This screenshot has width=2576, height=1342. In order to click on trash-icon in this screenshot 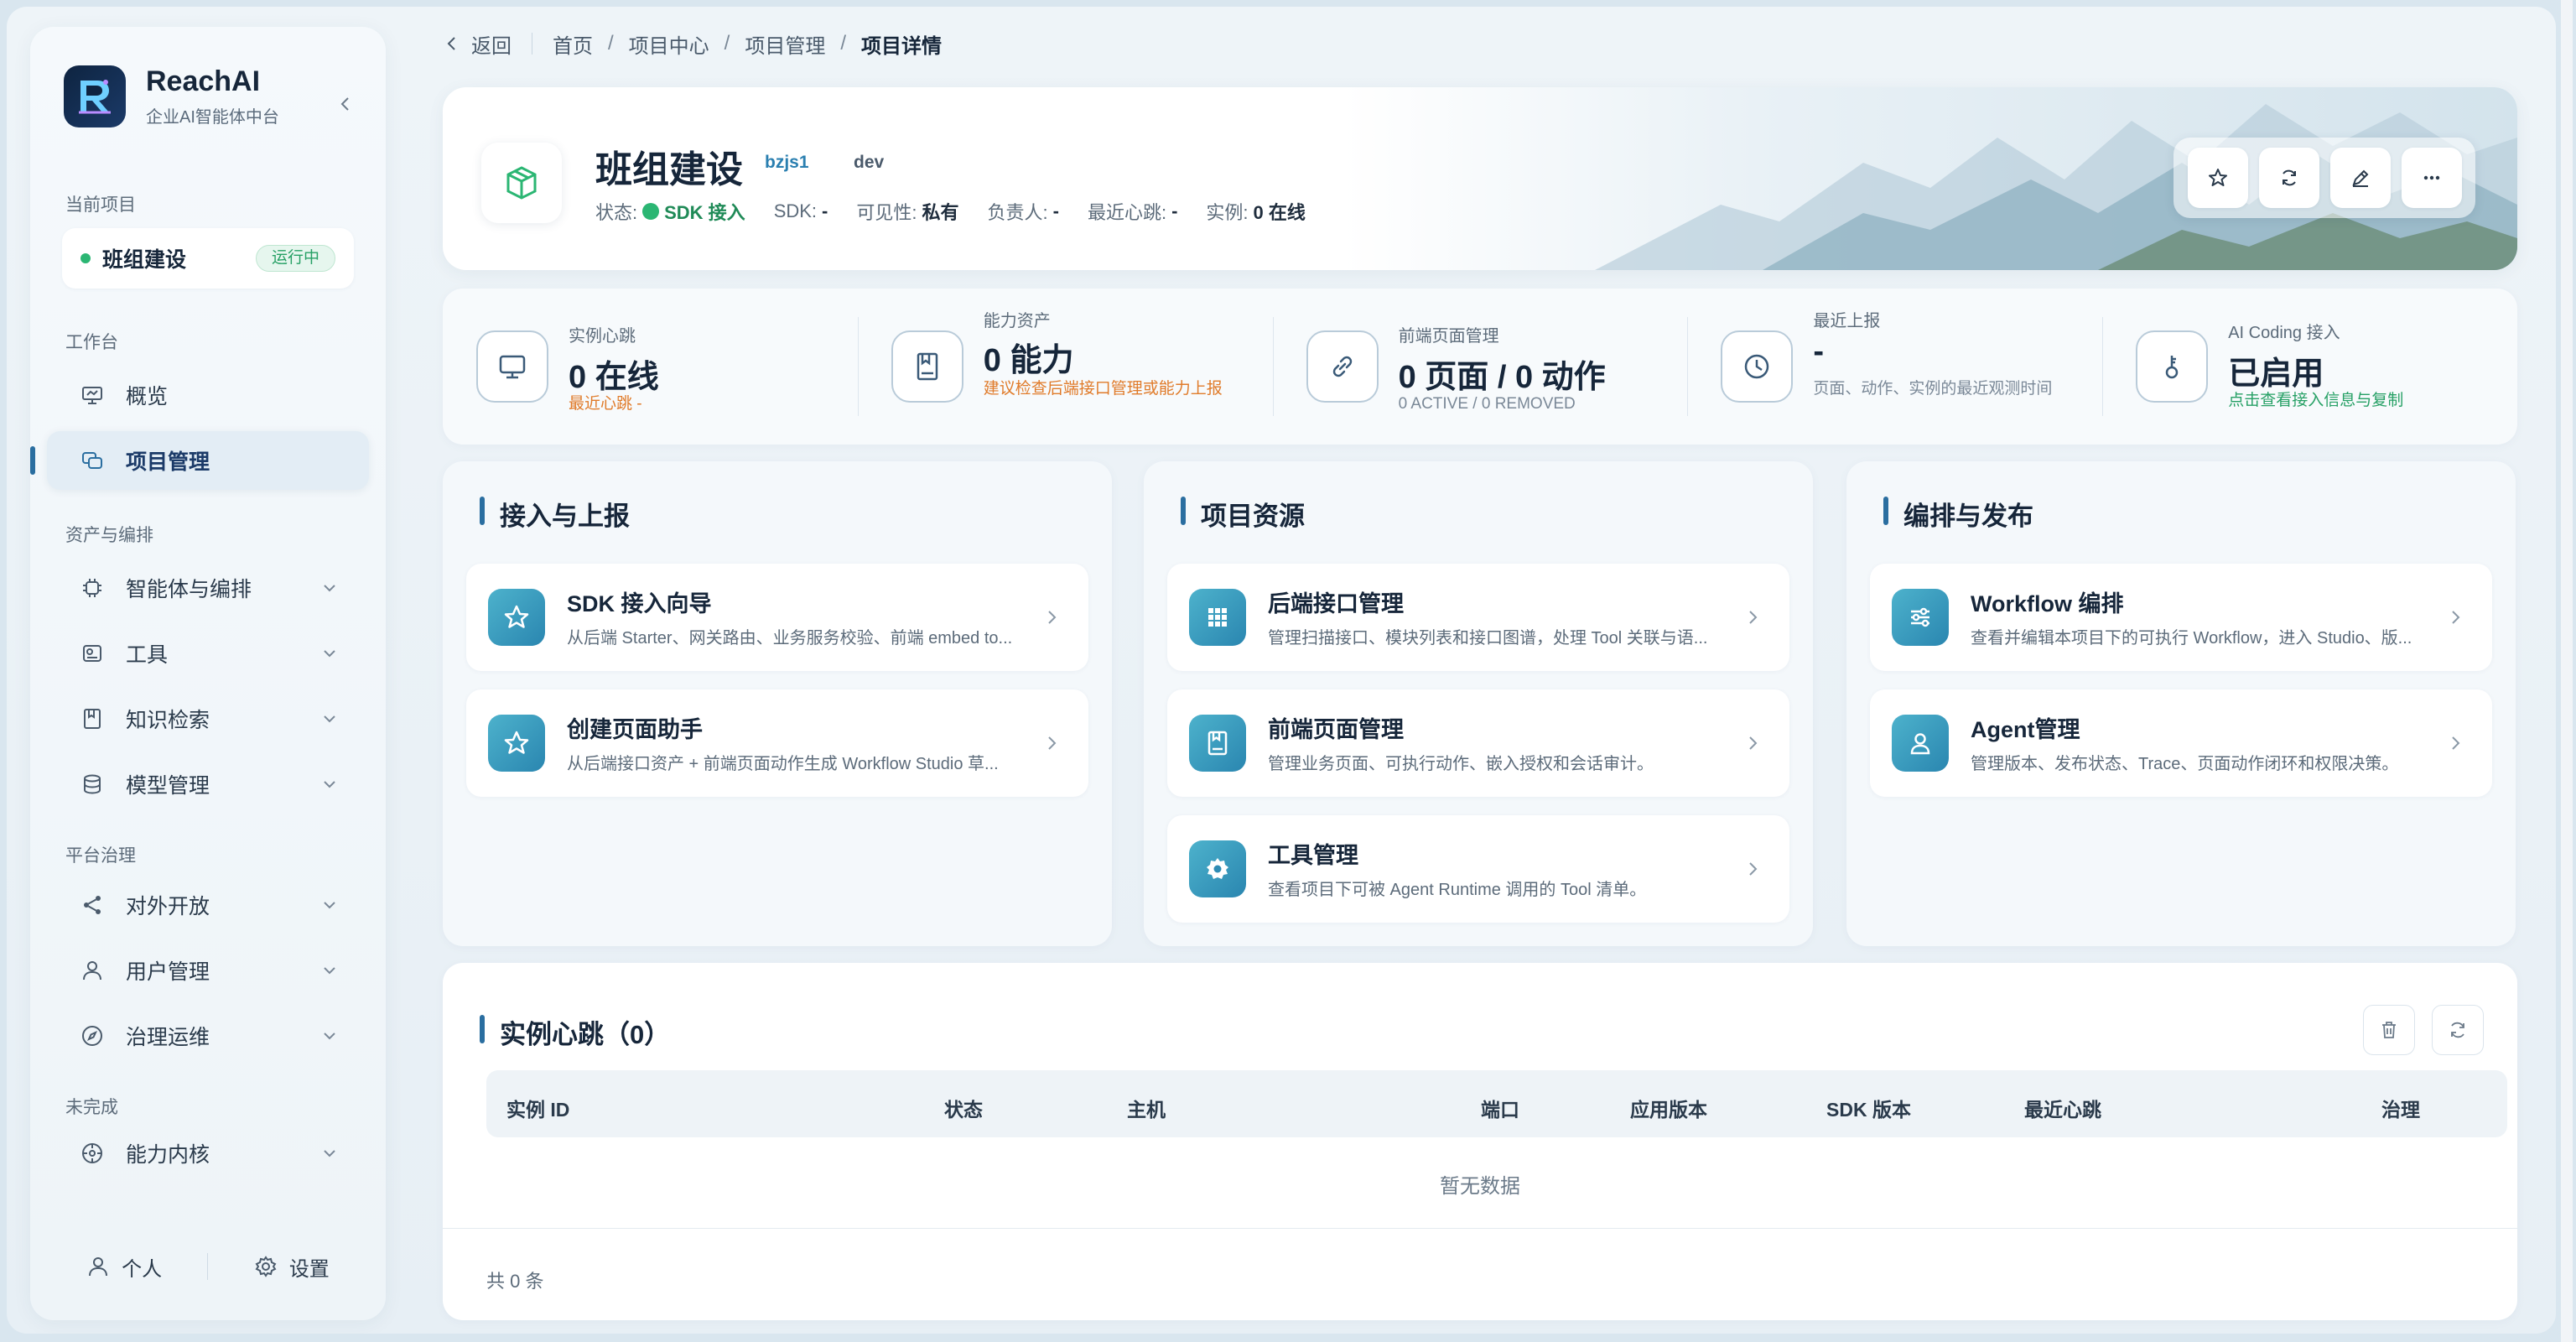, I will do `click(2389, 1030)`.